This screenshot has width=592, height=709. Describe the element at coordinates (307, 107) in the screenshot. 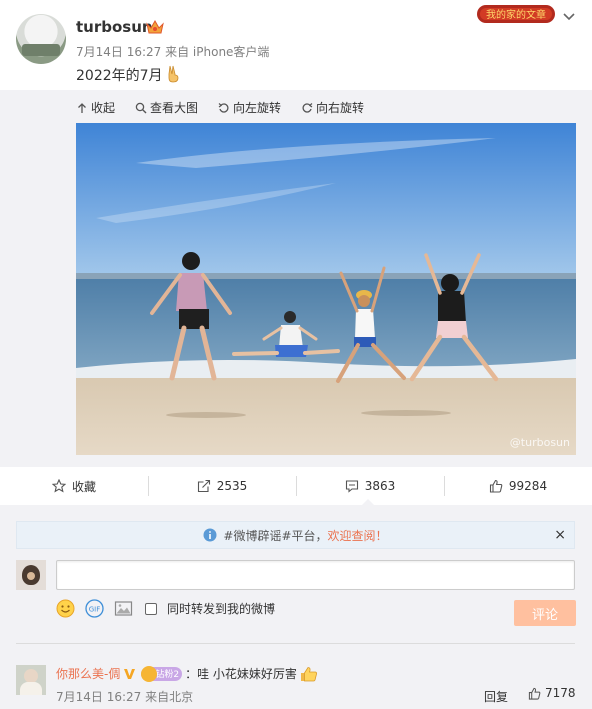

I see `rotate-right-icon` at that location.